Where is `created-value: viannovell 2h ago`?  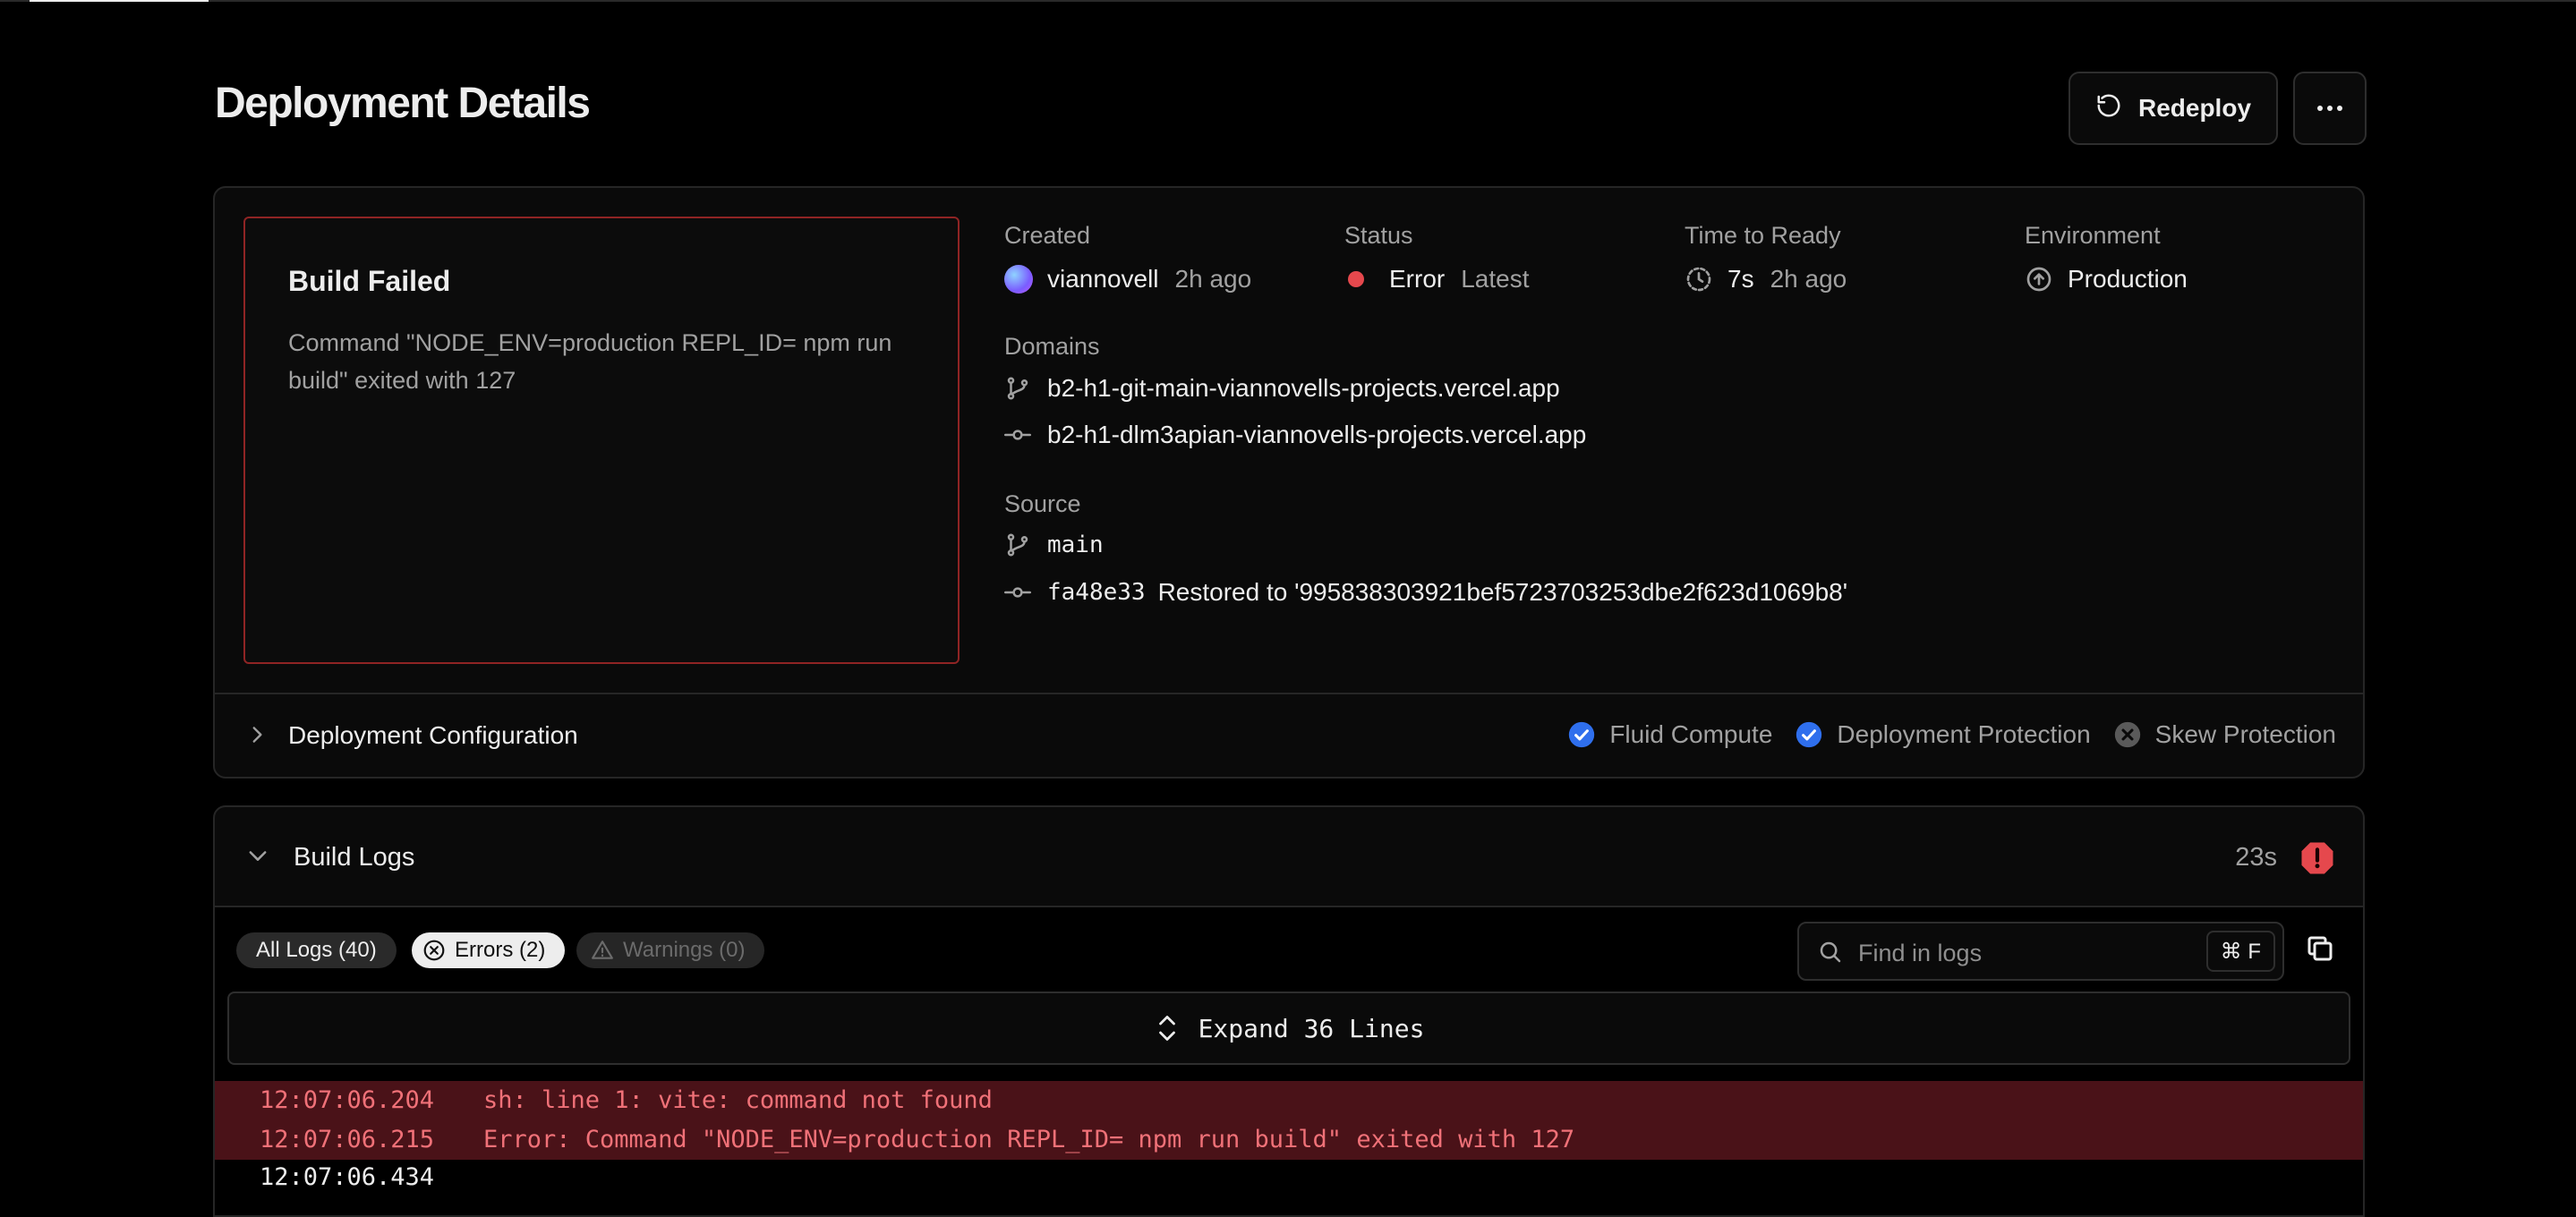 created-value: viannovell 2h ago is located at coordinates (1127, 280).